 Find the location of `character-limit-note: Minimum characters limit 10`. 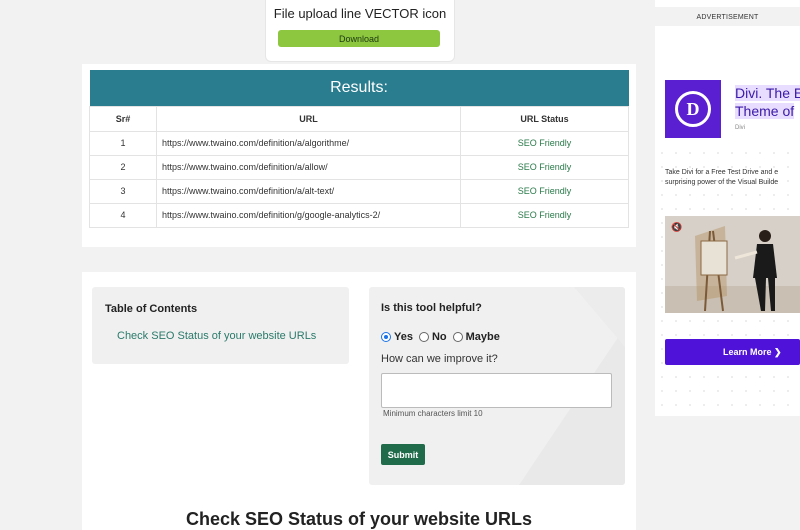

character-limit-note: Minimum characters limit 10 is located at coordinates (433, 413).